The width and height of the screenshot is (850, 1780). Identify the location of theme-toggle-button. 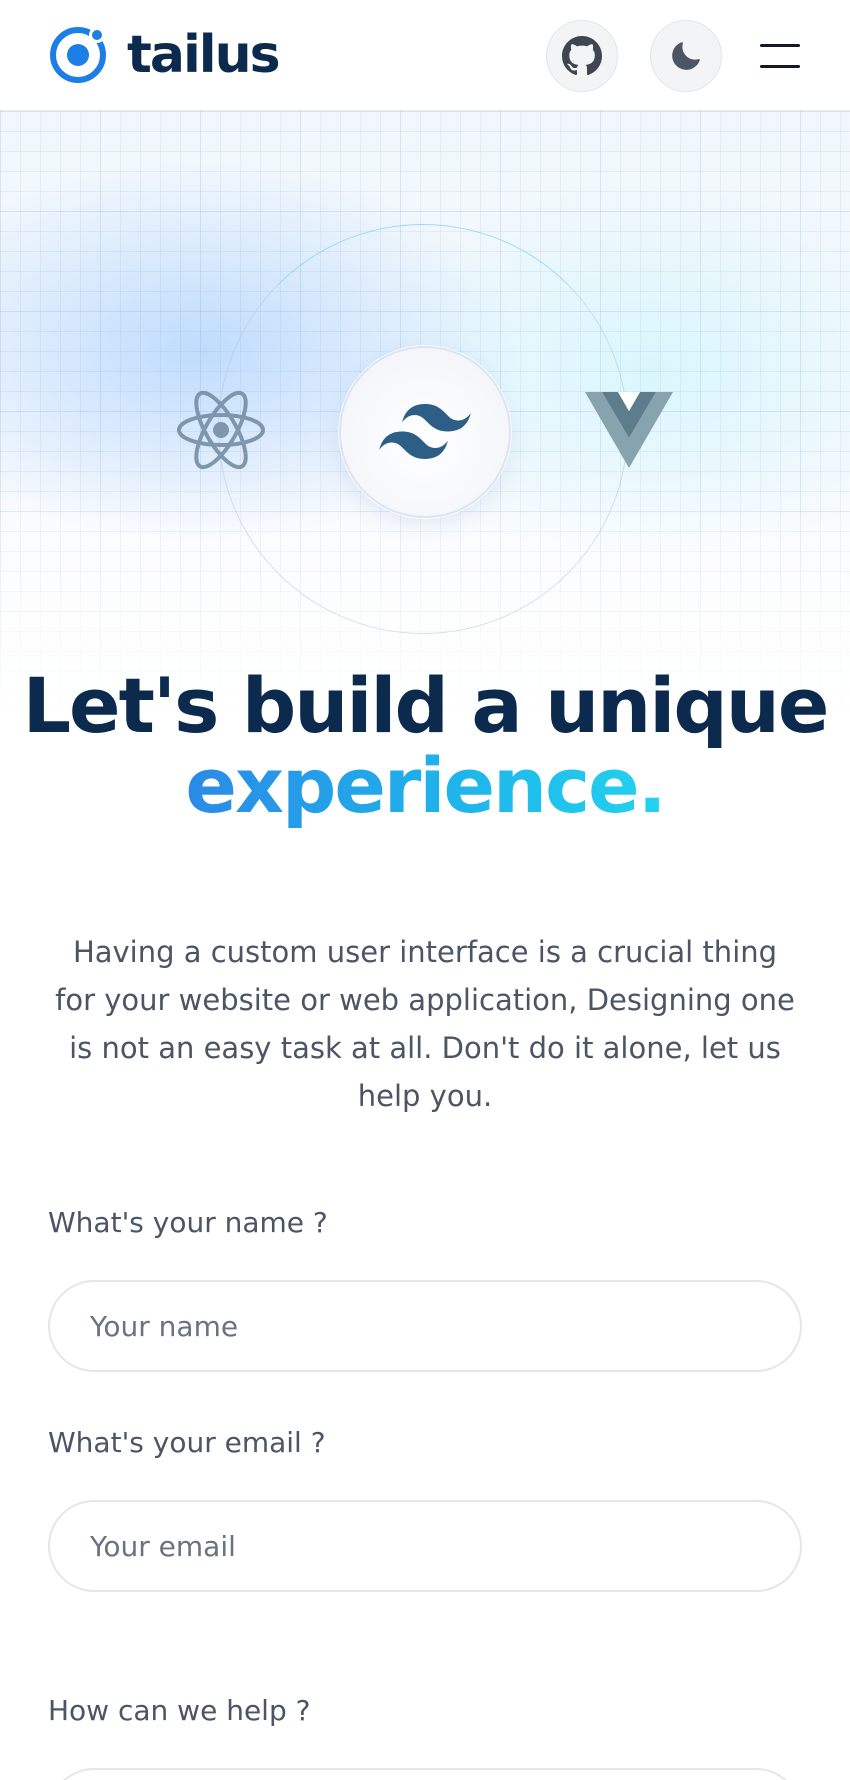
(686, 56).